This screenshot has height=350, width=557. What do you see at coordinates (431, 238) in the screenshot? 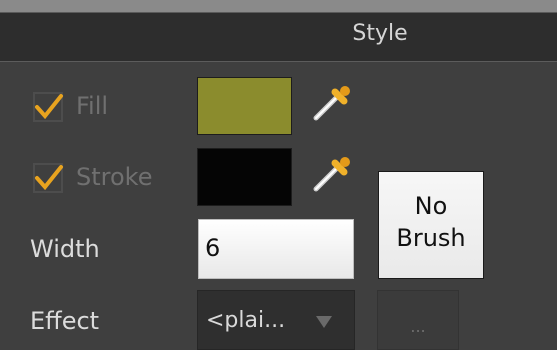
I see `no-brush-label-line2: Brush` at bounding box center [431, 238].